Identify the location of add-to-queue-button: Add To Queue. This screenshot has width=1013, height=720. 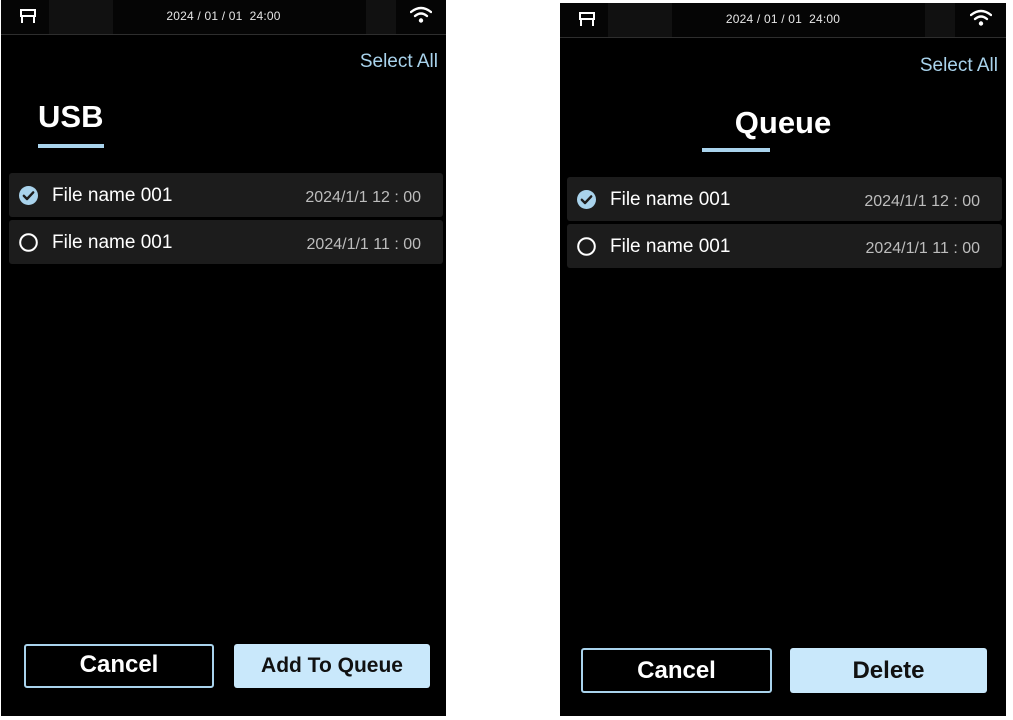
(332, 666).